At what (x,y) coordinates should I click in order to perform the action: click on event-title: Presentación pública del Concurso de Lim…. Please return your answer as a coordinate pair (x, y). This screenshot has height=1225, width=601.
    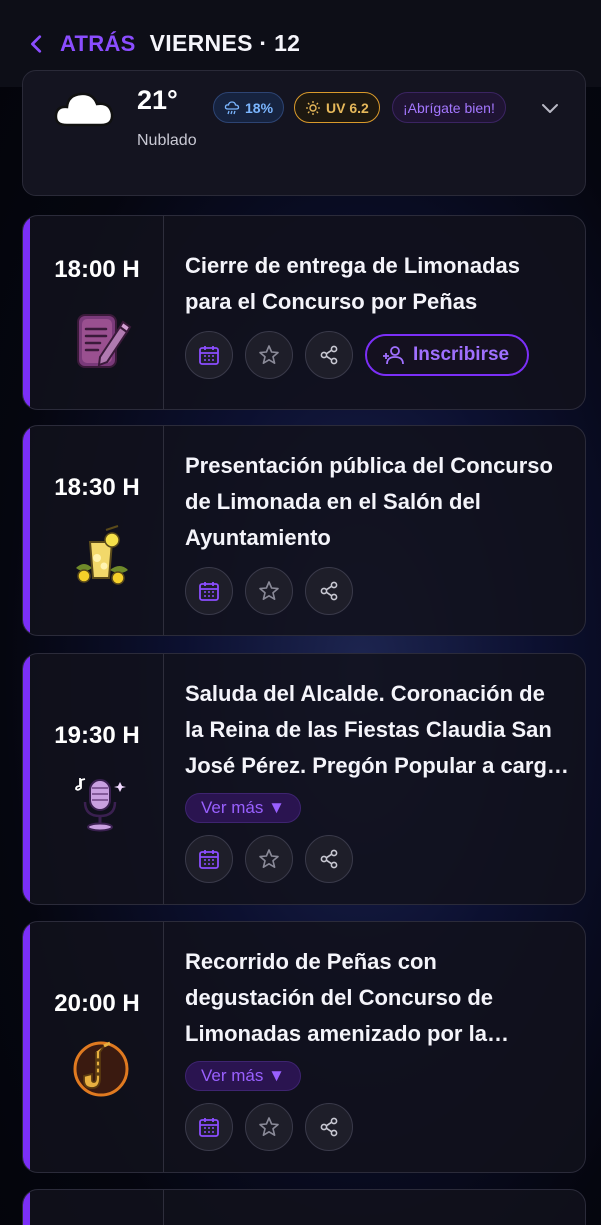
    Looking at the image, I should click on (369, 501).